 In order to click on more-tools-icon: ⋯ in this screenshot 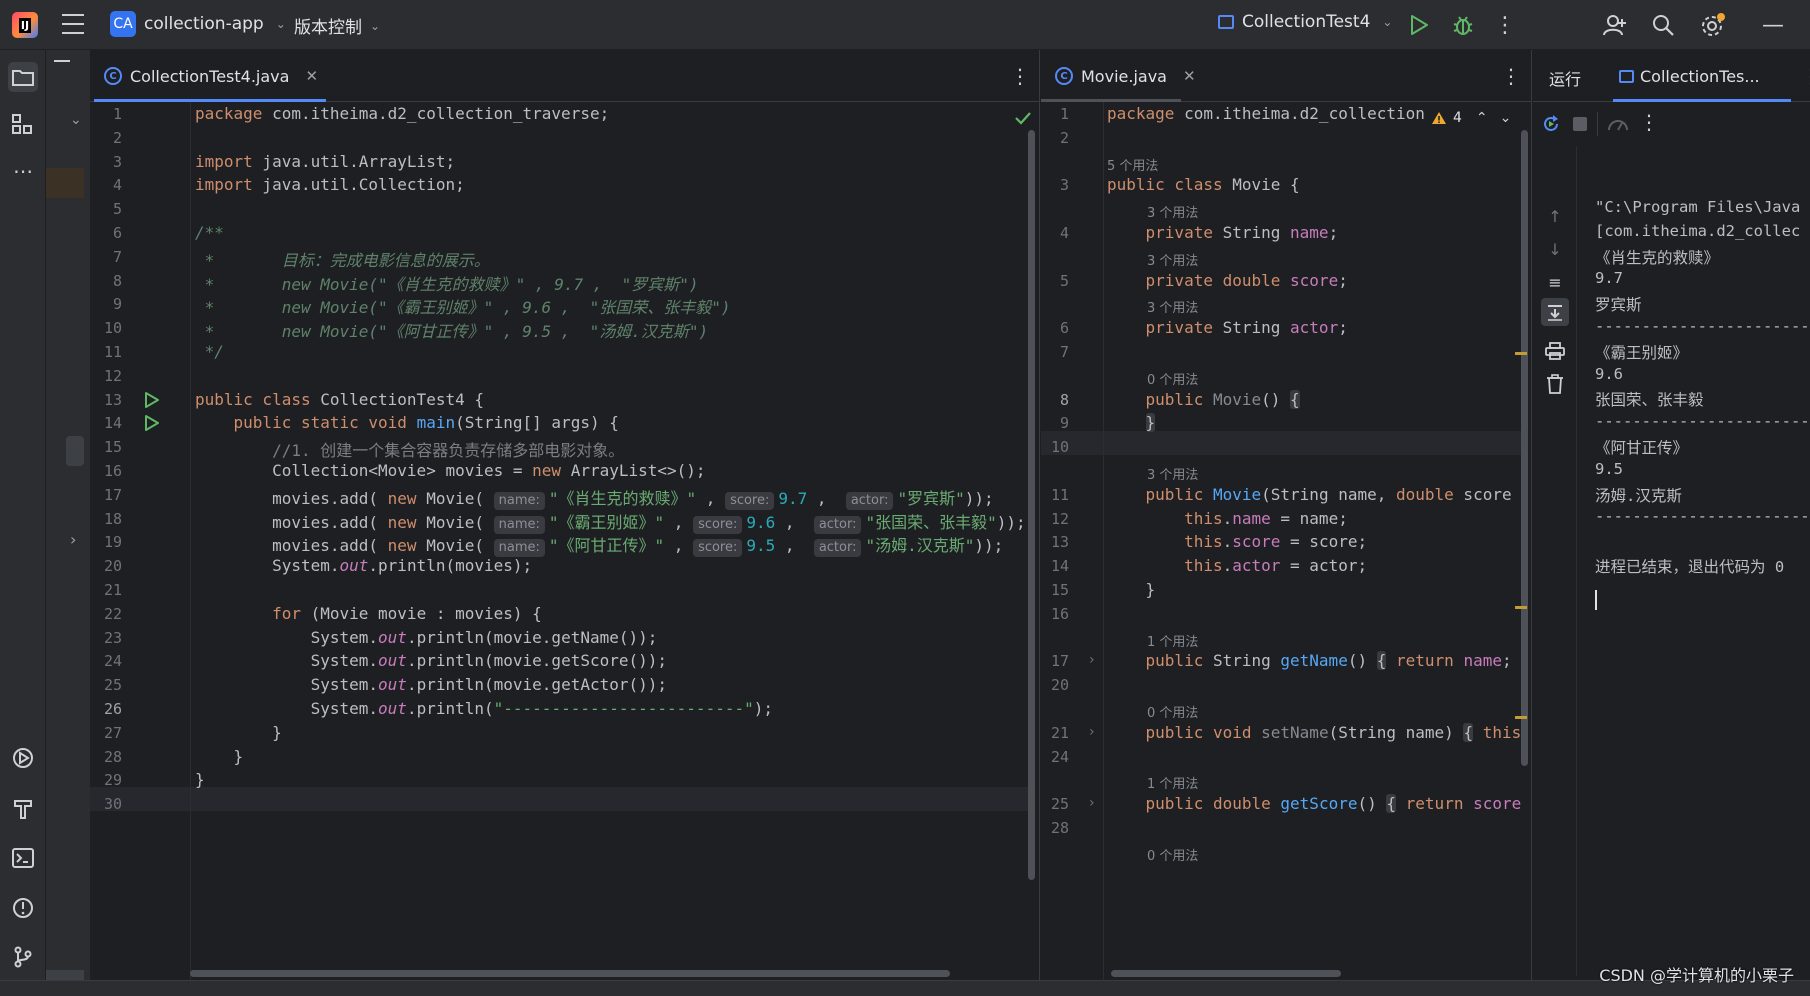, I will do `click(23, 171)`.